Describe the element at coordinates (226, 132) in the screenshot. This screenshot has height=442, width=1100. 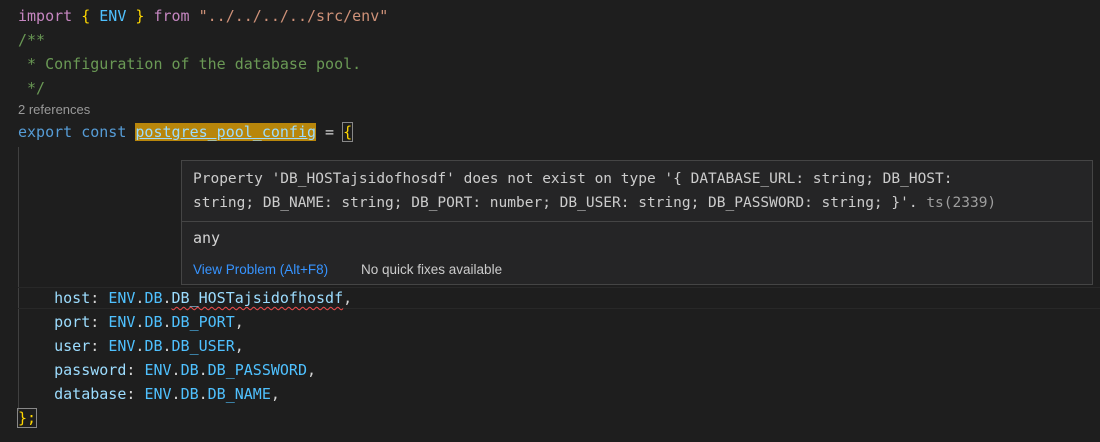
I see `variable-name: postgres_pool_config` at that location.